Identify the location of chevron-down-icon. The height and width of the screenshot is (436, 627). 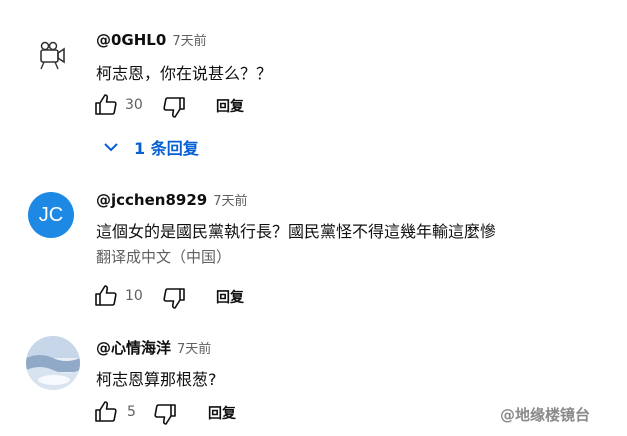
(111, 147).